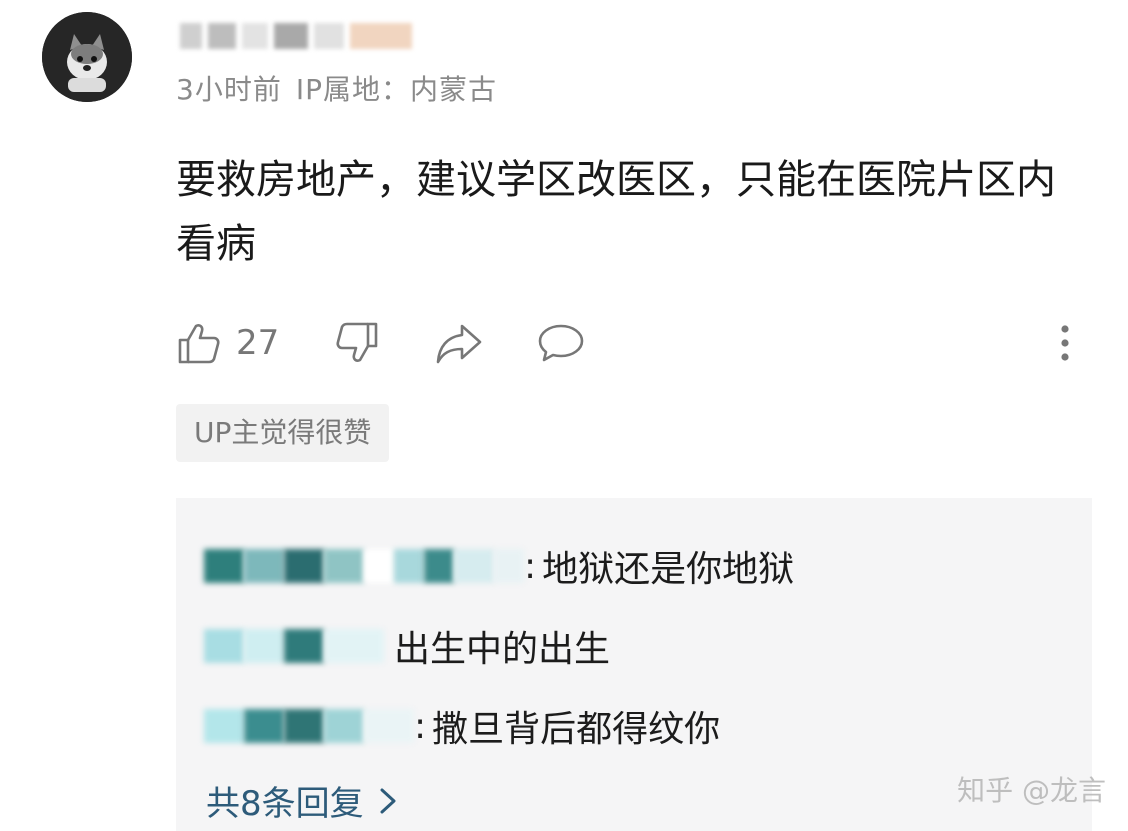 The image size is (1128, 831). I want to click on more-icon, so click(1065, 343).